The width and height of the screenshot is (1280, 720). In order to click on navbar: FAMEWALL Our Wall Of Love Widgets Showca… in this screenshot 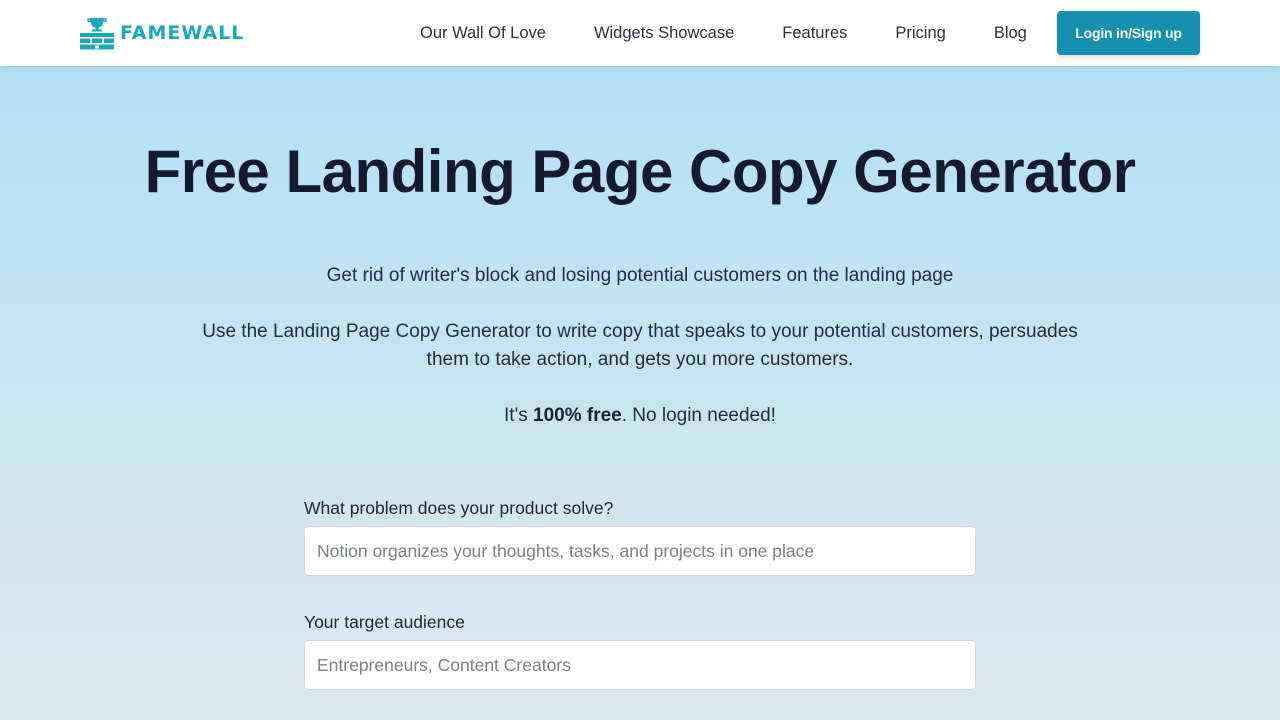, I will do `click(640, 33)`.